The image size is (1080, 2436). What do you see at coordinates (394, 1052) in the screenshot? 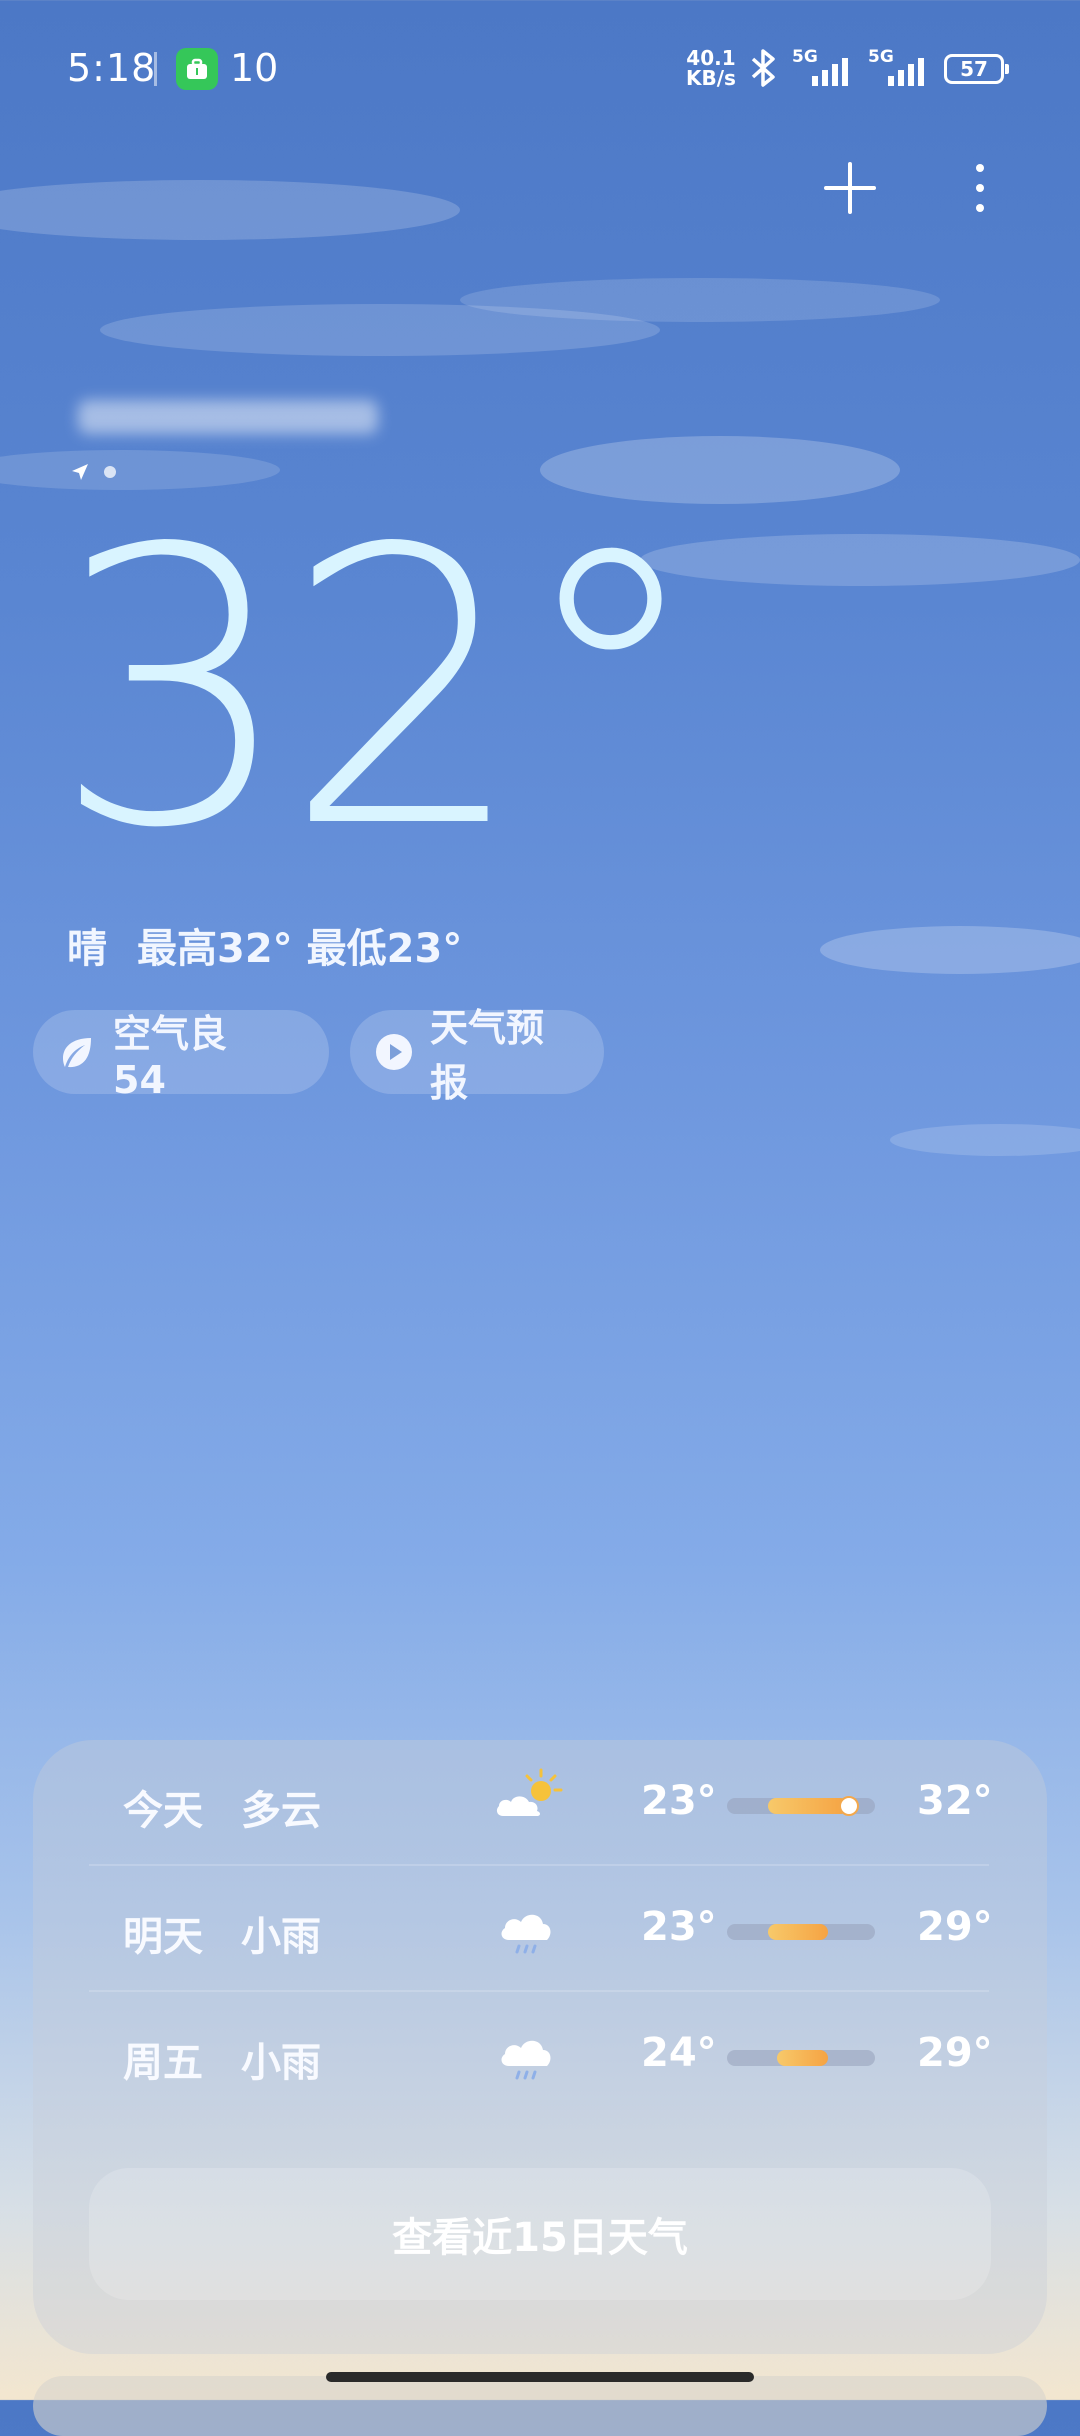
I see `play-circle-icon` at bounding box center [394, 1052].